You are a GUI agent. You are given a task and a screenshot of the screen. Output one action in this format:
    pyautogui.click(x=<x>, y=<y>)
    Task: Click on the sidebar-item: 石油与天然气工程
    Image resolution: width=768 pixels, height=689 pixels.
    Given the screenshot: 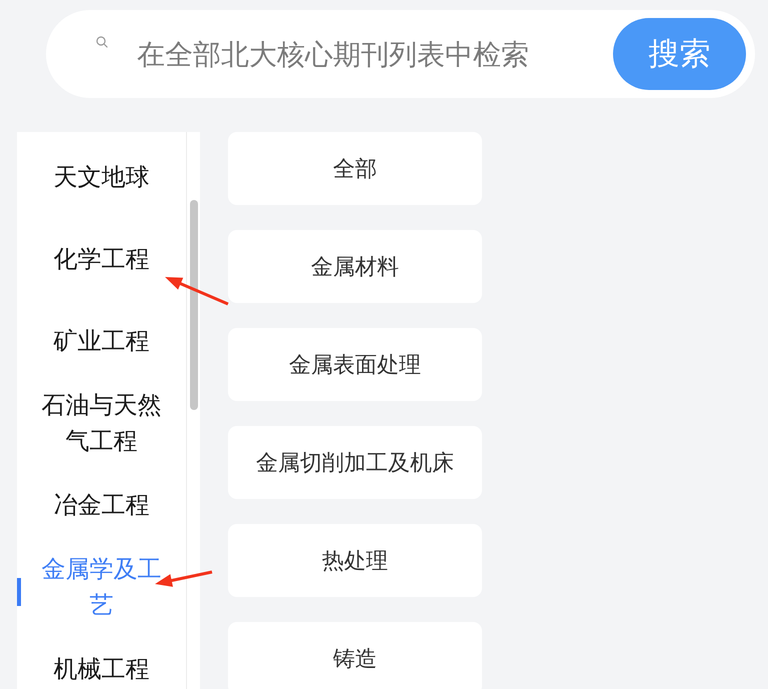 What is the action you would take?
    pyautogui.click(x=101, y=423)
    